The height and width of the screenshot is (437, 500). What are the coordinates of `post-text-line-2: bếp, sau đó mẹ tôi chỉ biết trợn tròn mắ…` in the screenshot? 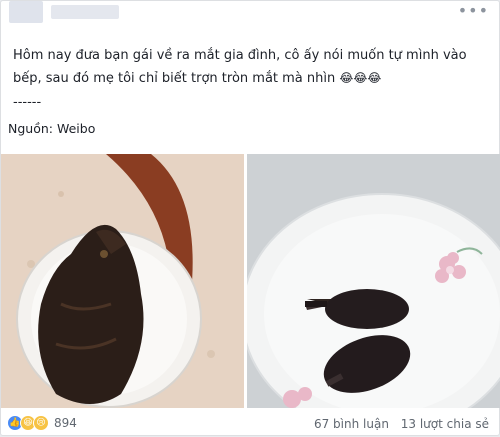 It's located at (248, 78).